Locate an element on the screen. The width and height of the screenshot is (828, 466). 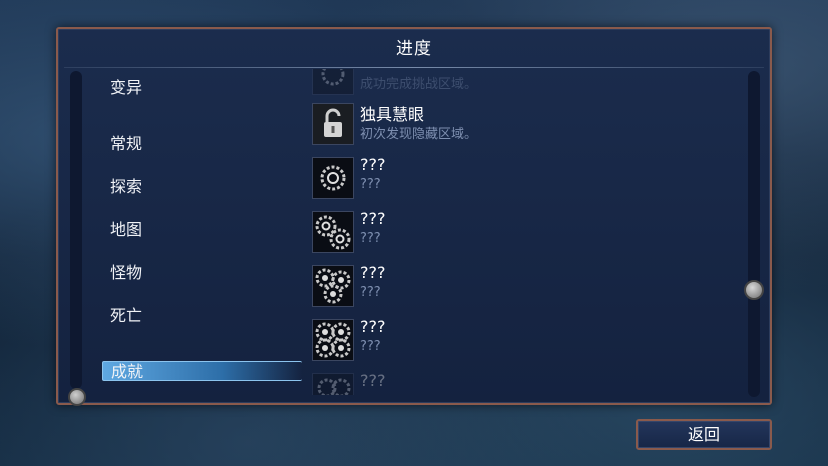
category-scrollbar-track is located at coordinates (76, 230).